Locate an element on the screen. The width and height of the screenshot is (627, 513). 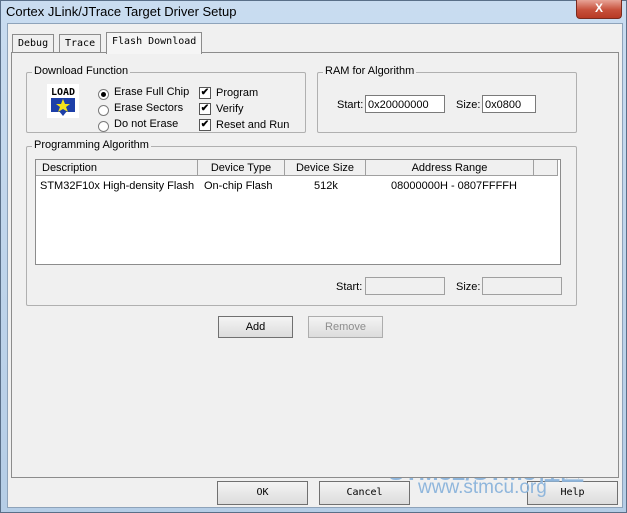
column-header-description: Description is located at coordinates (117, 168).